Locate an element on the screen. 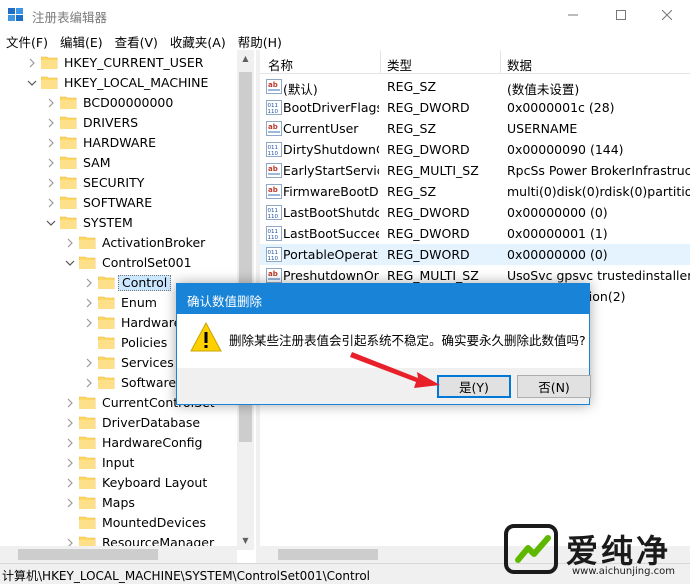 This screenshot has height=584, width=690. window-title: 注册表编辑器 is located at coordinates (70, 17).